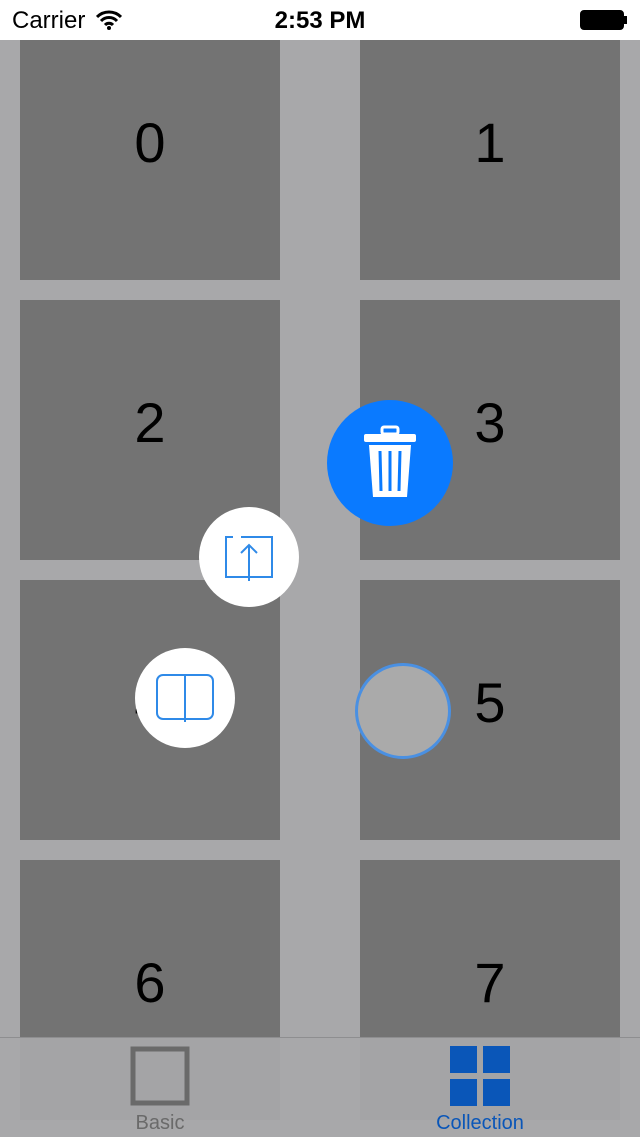 The image size is (640, 1137). I want to click on cell-label: 1, so click(490, 142).